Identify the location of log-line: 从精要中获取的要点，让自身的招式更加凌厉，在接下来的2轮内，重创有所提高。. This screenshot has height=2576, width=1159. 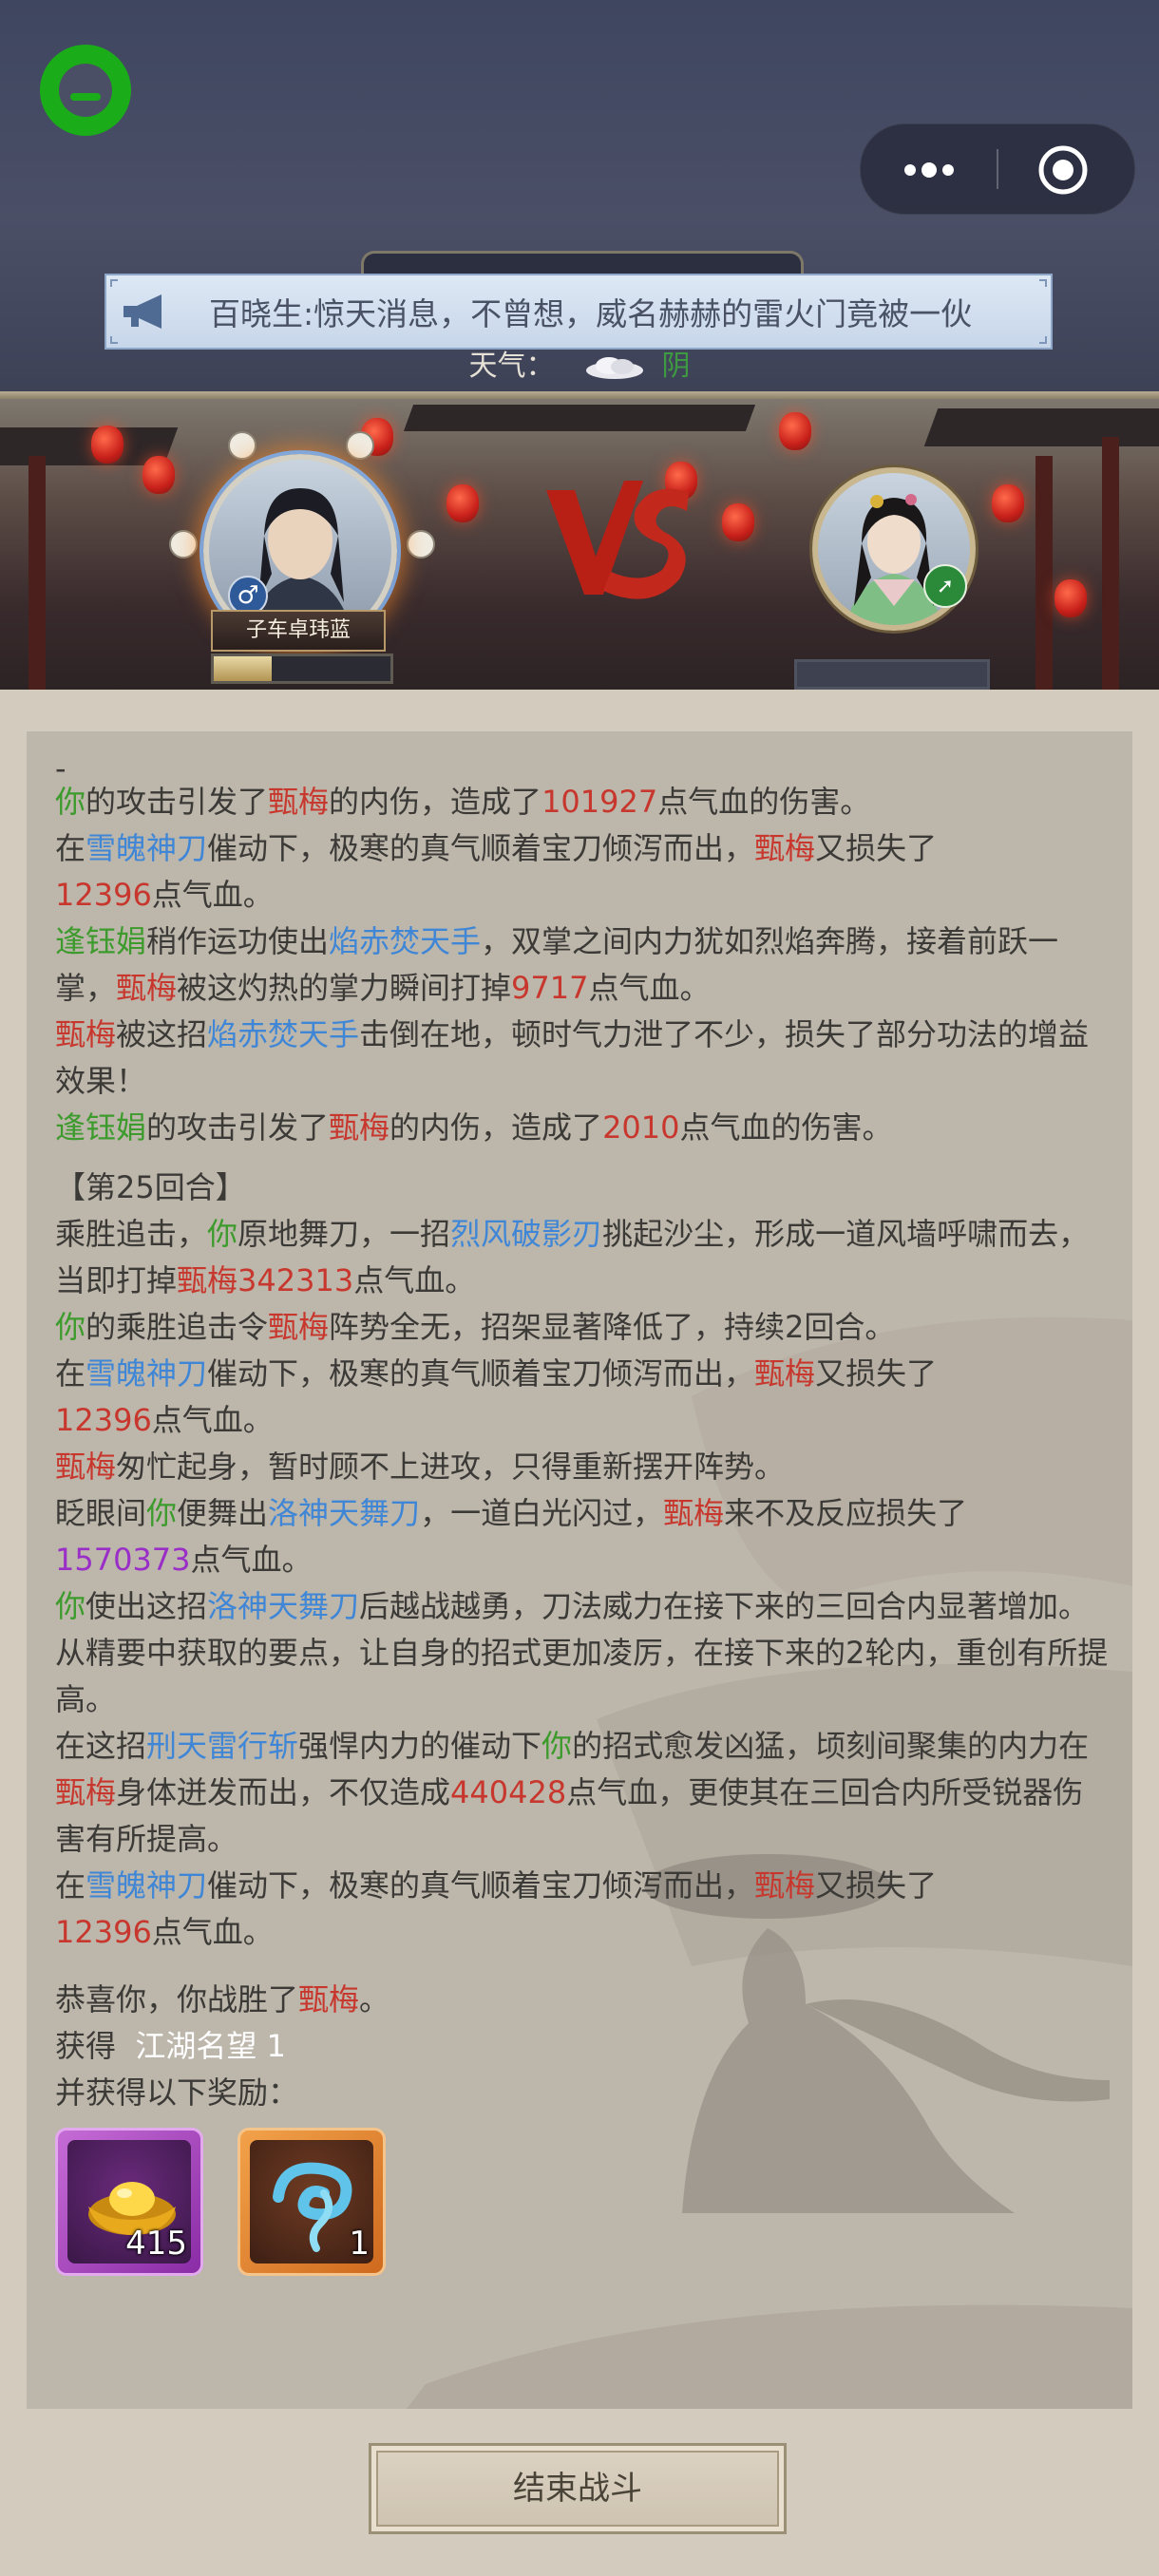
(582, 1676).